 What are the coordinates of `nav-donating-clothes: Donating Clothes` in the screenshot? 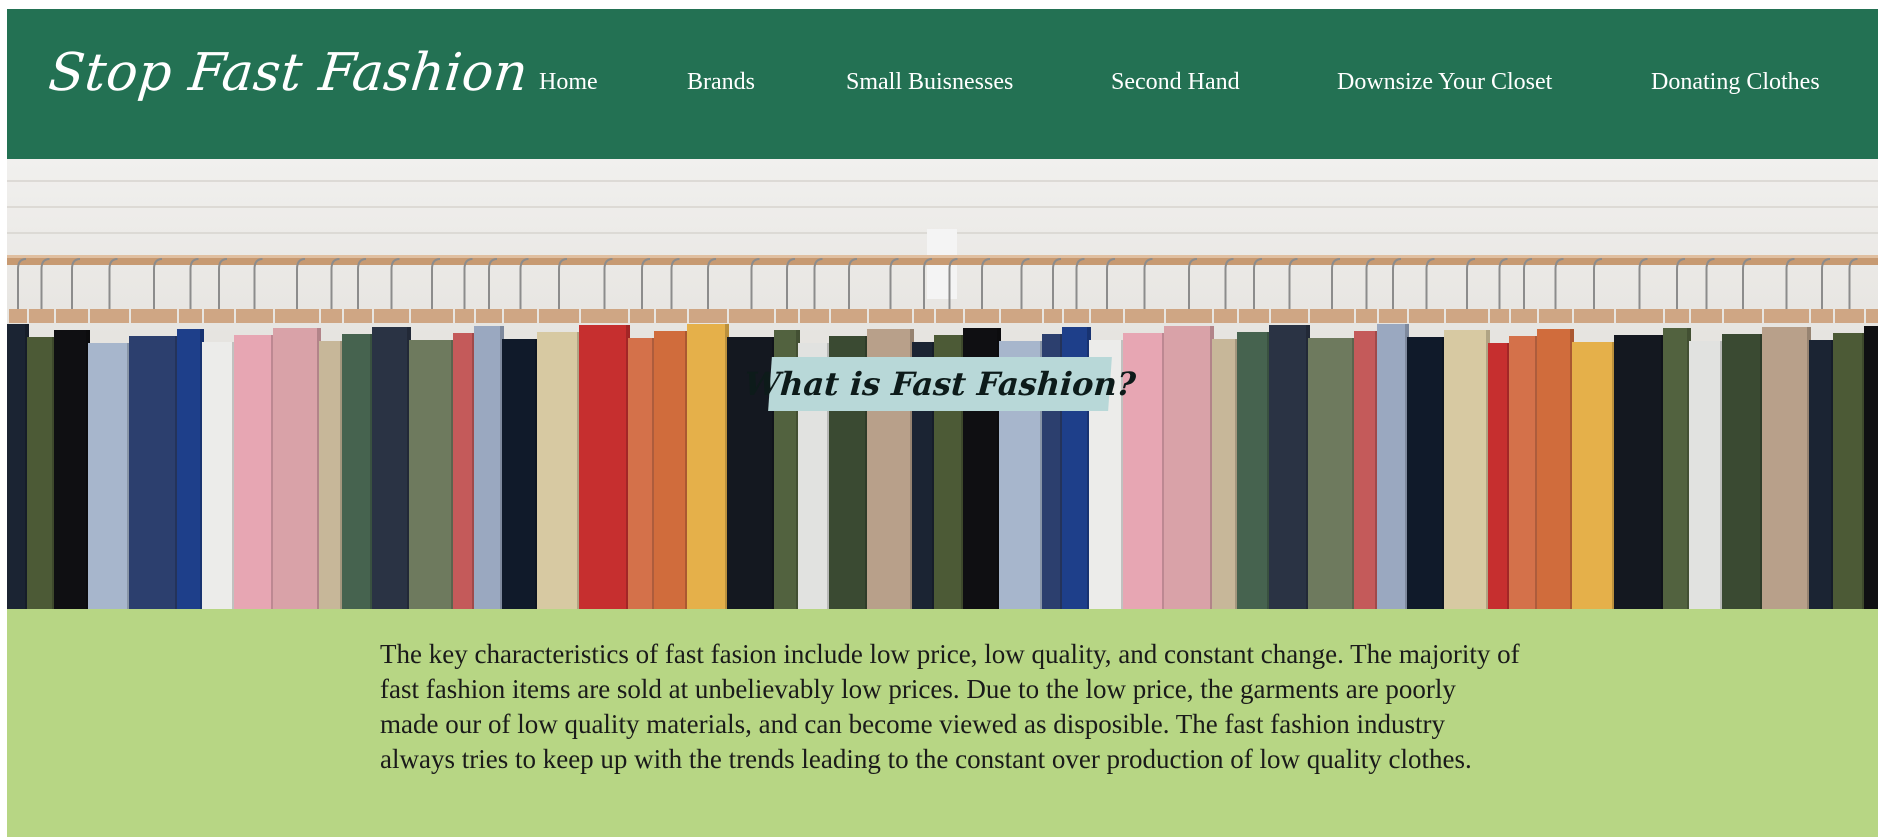 It's located at (1735, 82).